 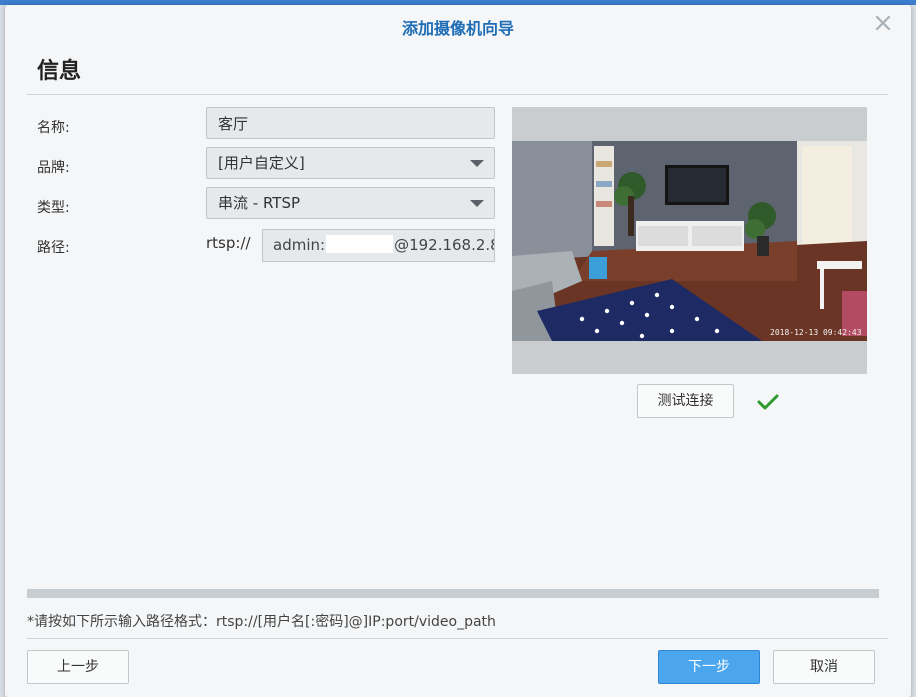 I want to click on name-label: 名称:, so click(x=53, y=128).